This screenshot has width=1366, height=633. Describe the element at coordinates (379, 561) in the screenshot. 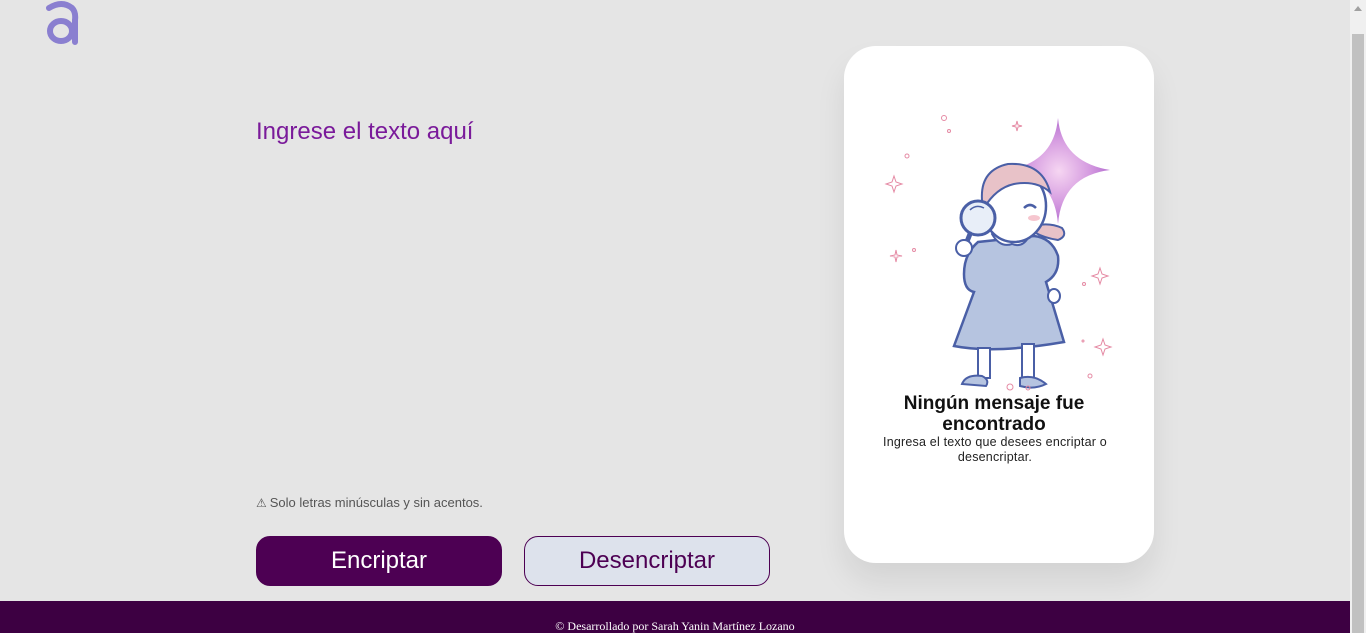

I see `encrypt-button: Encriptar` at that location.